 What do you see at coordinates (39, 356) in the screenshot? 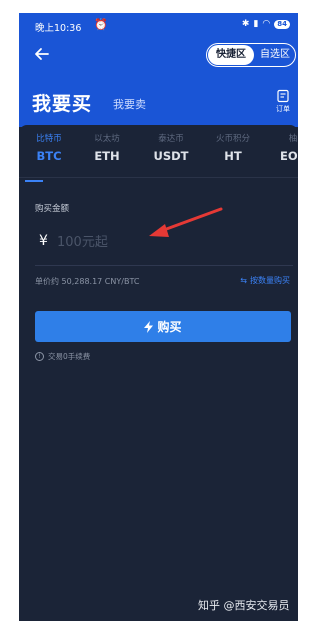
I see `info-icon: !` at bounding box center [39, 356].